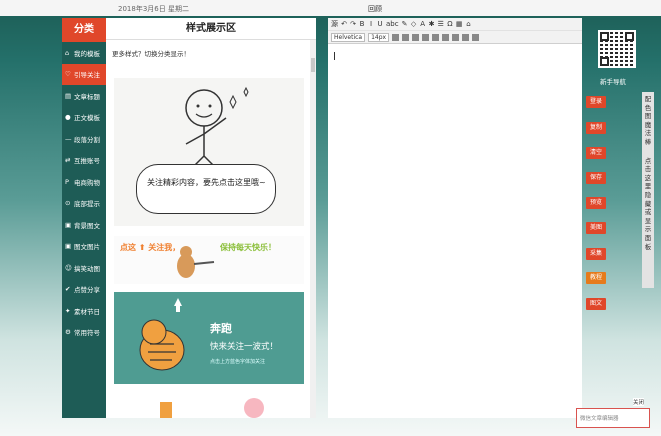 Image resolution: width=661 pixels, height=436 pixels. Describe the element at coordinates (596, 153) in the screenshot. I see `action-button: 清空` at that location.